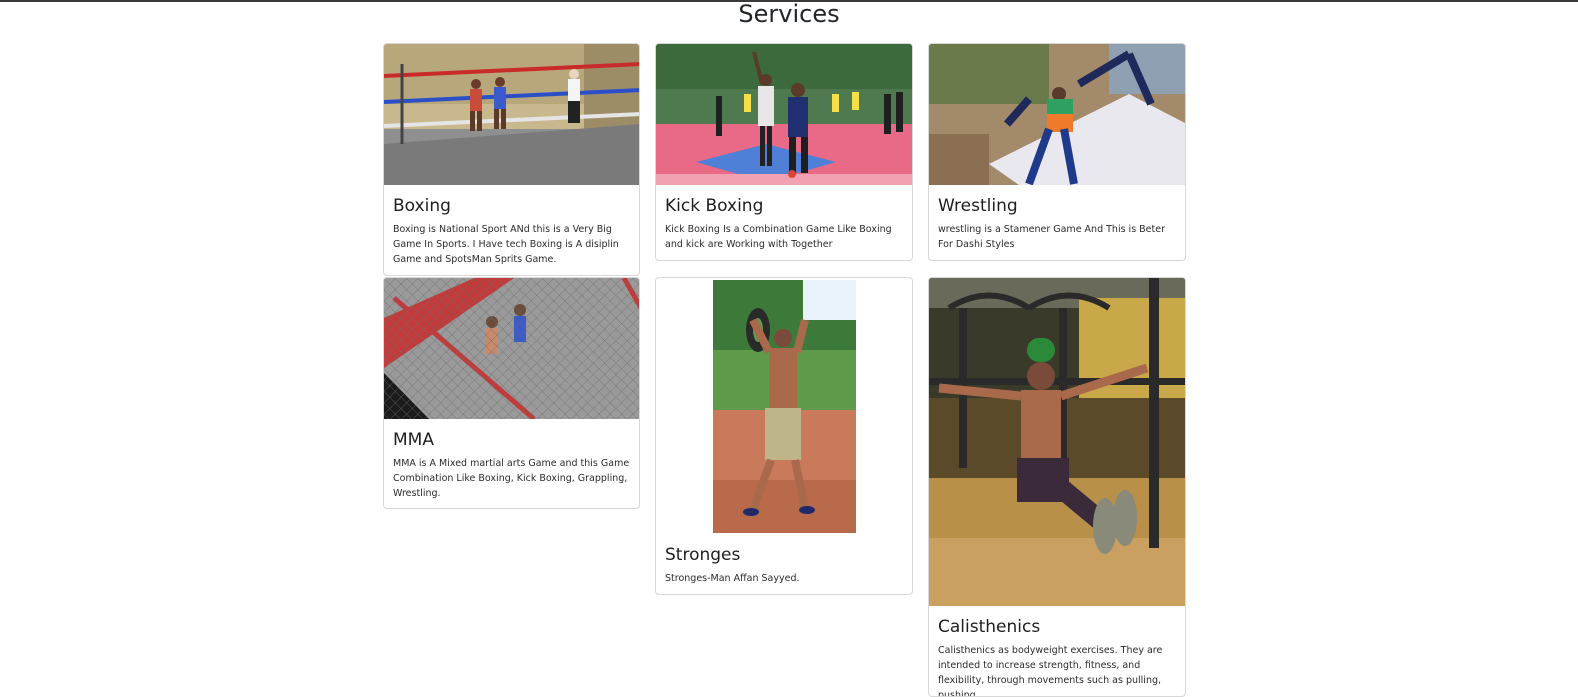 This screenshot has height=697, width=1578. I want to click on boxing-ring-photo, so click(511, 114).